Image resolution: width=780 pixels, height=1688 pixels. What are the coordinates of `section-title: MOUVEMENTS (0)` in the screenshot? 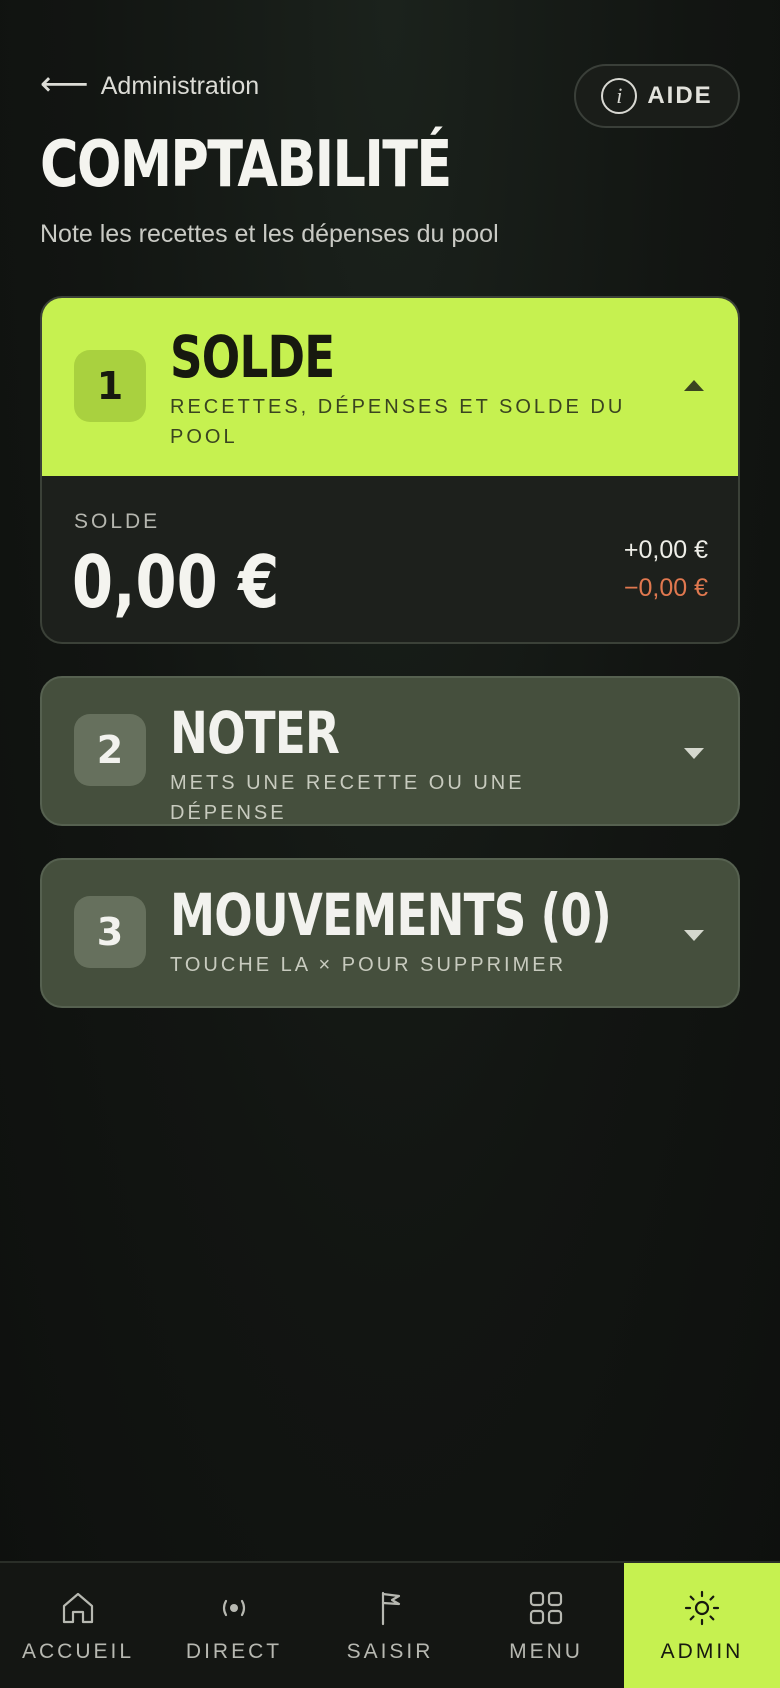 It's located at (391, 915).